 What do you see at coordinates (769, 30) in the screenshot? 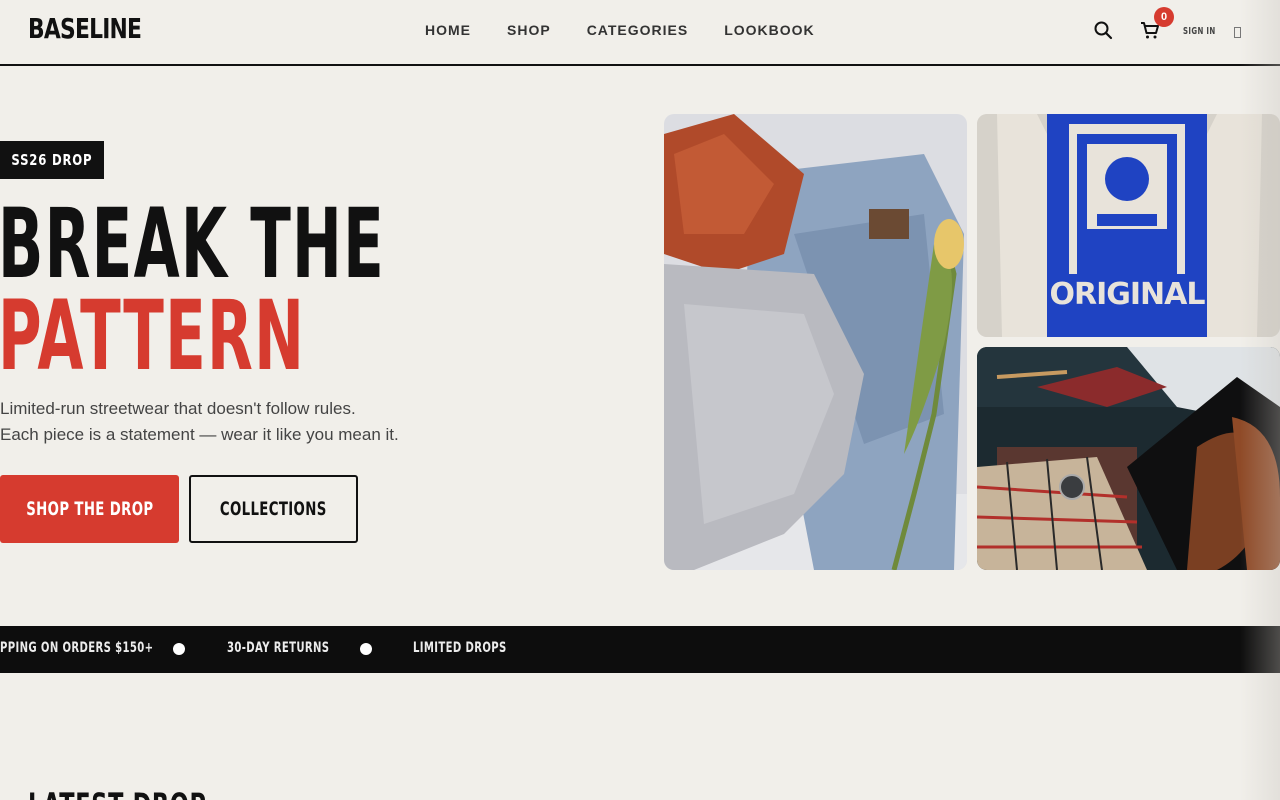
I see `nav-lookbook: LOOKBOOK` at bounding box center [769, 30].